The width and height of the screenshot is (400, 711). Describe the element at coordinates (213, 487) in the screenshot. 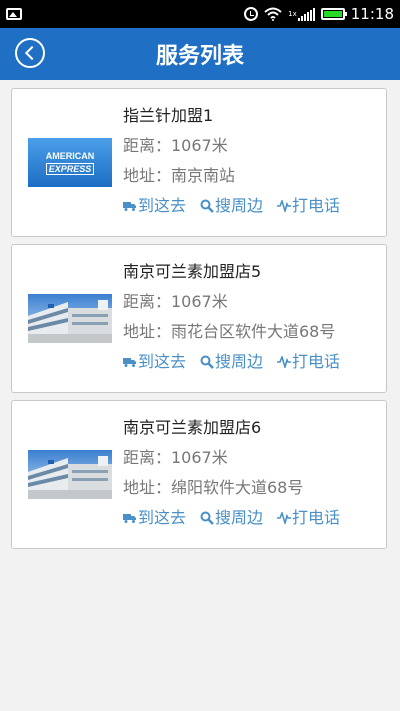

I see `service-address: 地址：绵阳软件大道68号` at that location.